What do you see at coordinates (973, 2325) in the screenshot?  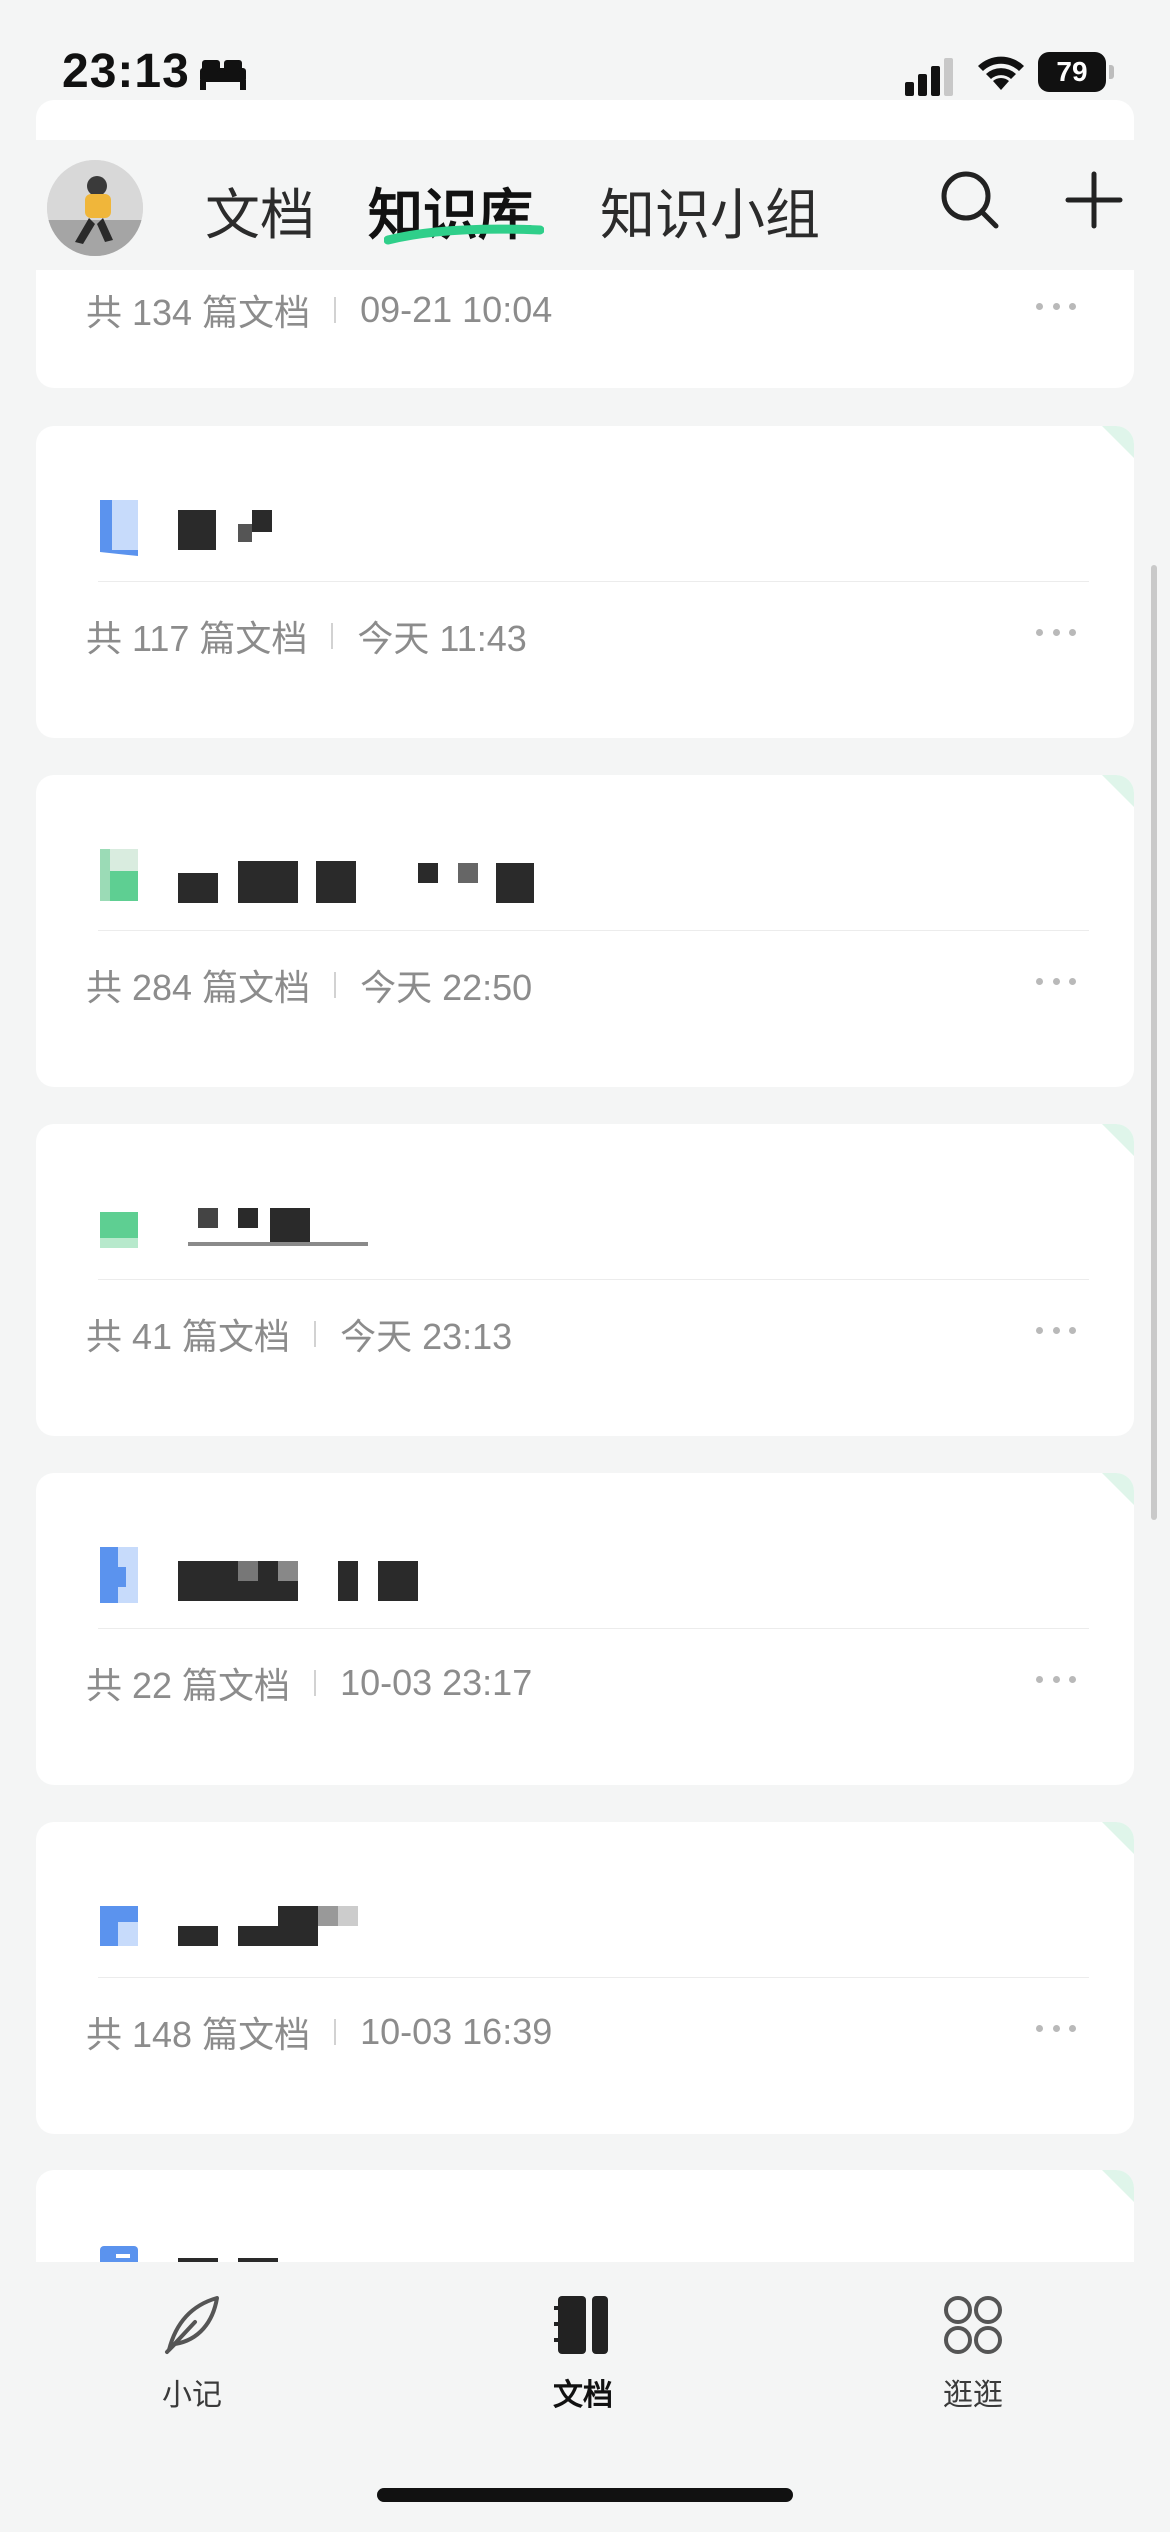 I see `discover-icon` at bounding box center [973, 2325].